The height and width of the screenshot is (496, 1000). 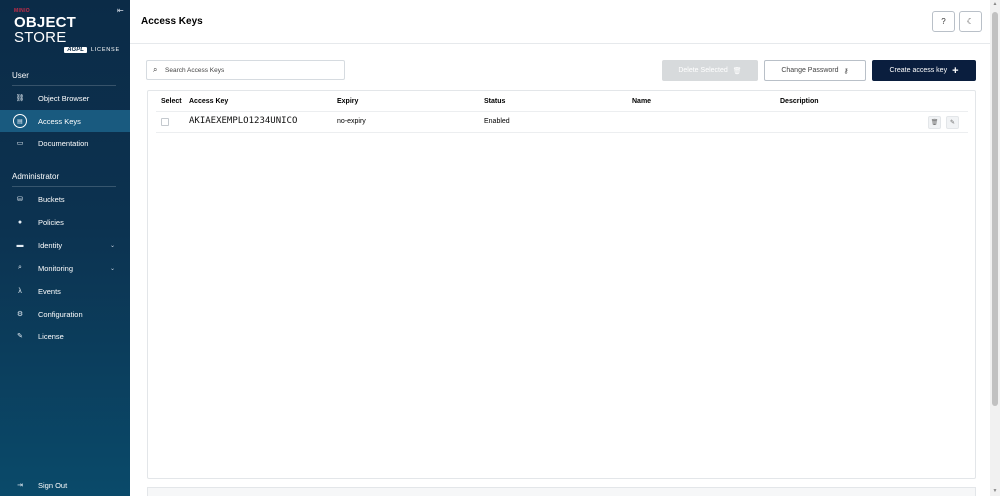 What do you see at coordinates (20, 485) in the screenshot?
I see `sign-out-icon: ⇥` at bounding box center [20, 485].